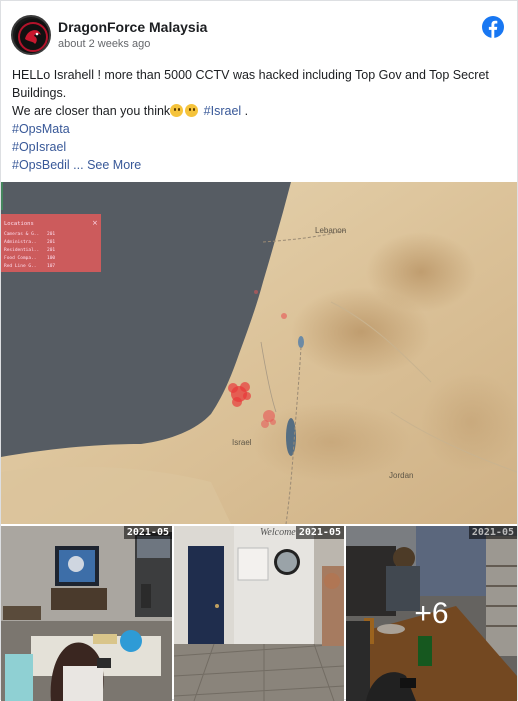 The image size is (518, 701). I want to click on post-timestamp: about 2 weeks ago, so click(104, 44).